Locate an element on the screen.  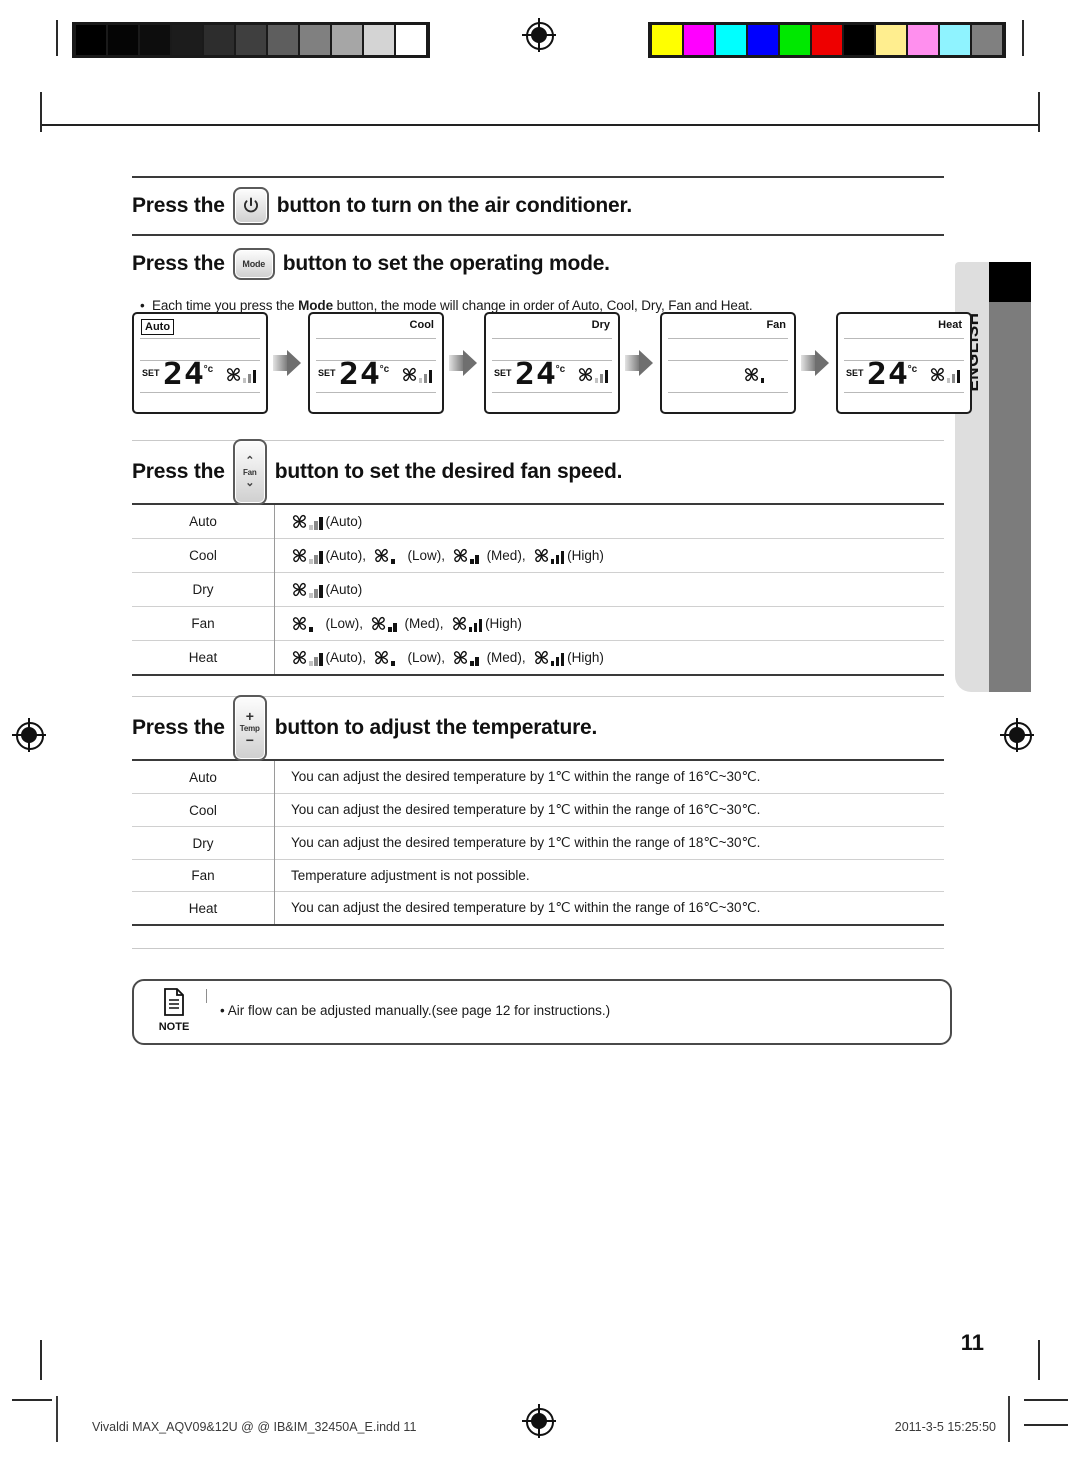
temp-button: + Temp − is located at coordinates (249, 728).